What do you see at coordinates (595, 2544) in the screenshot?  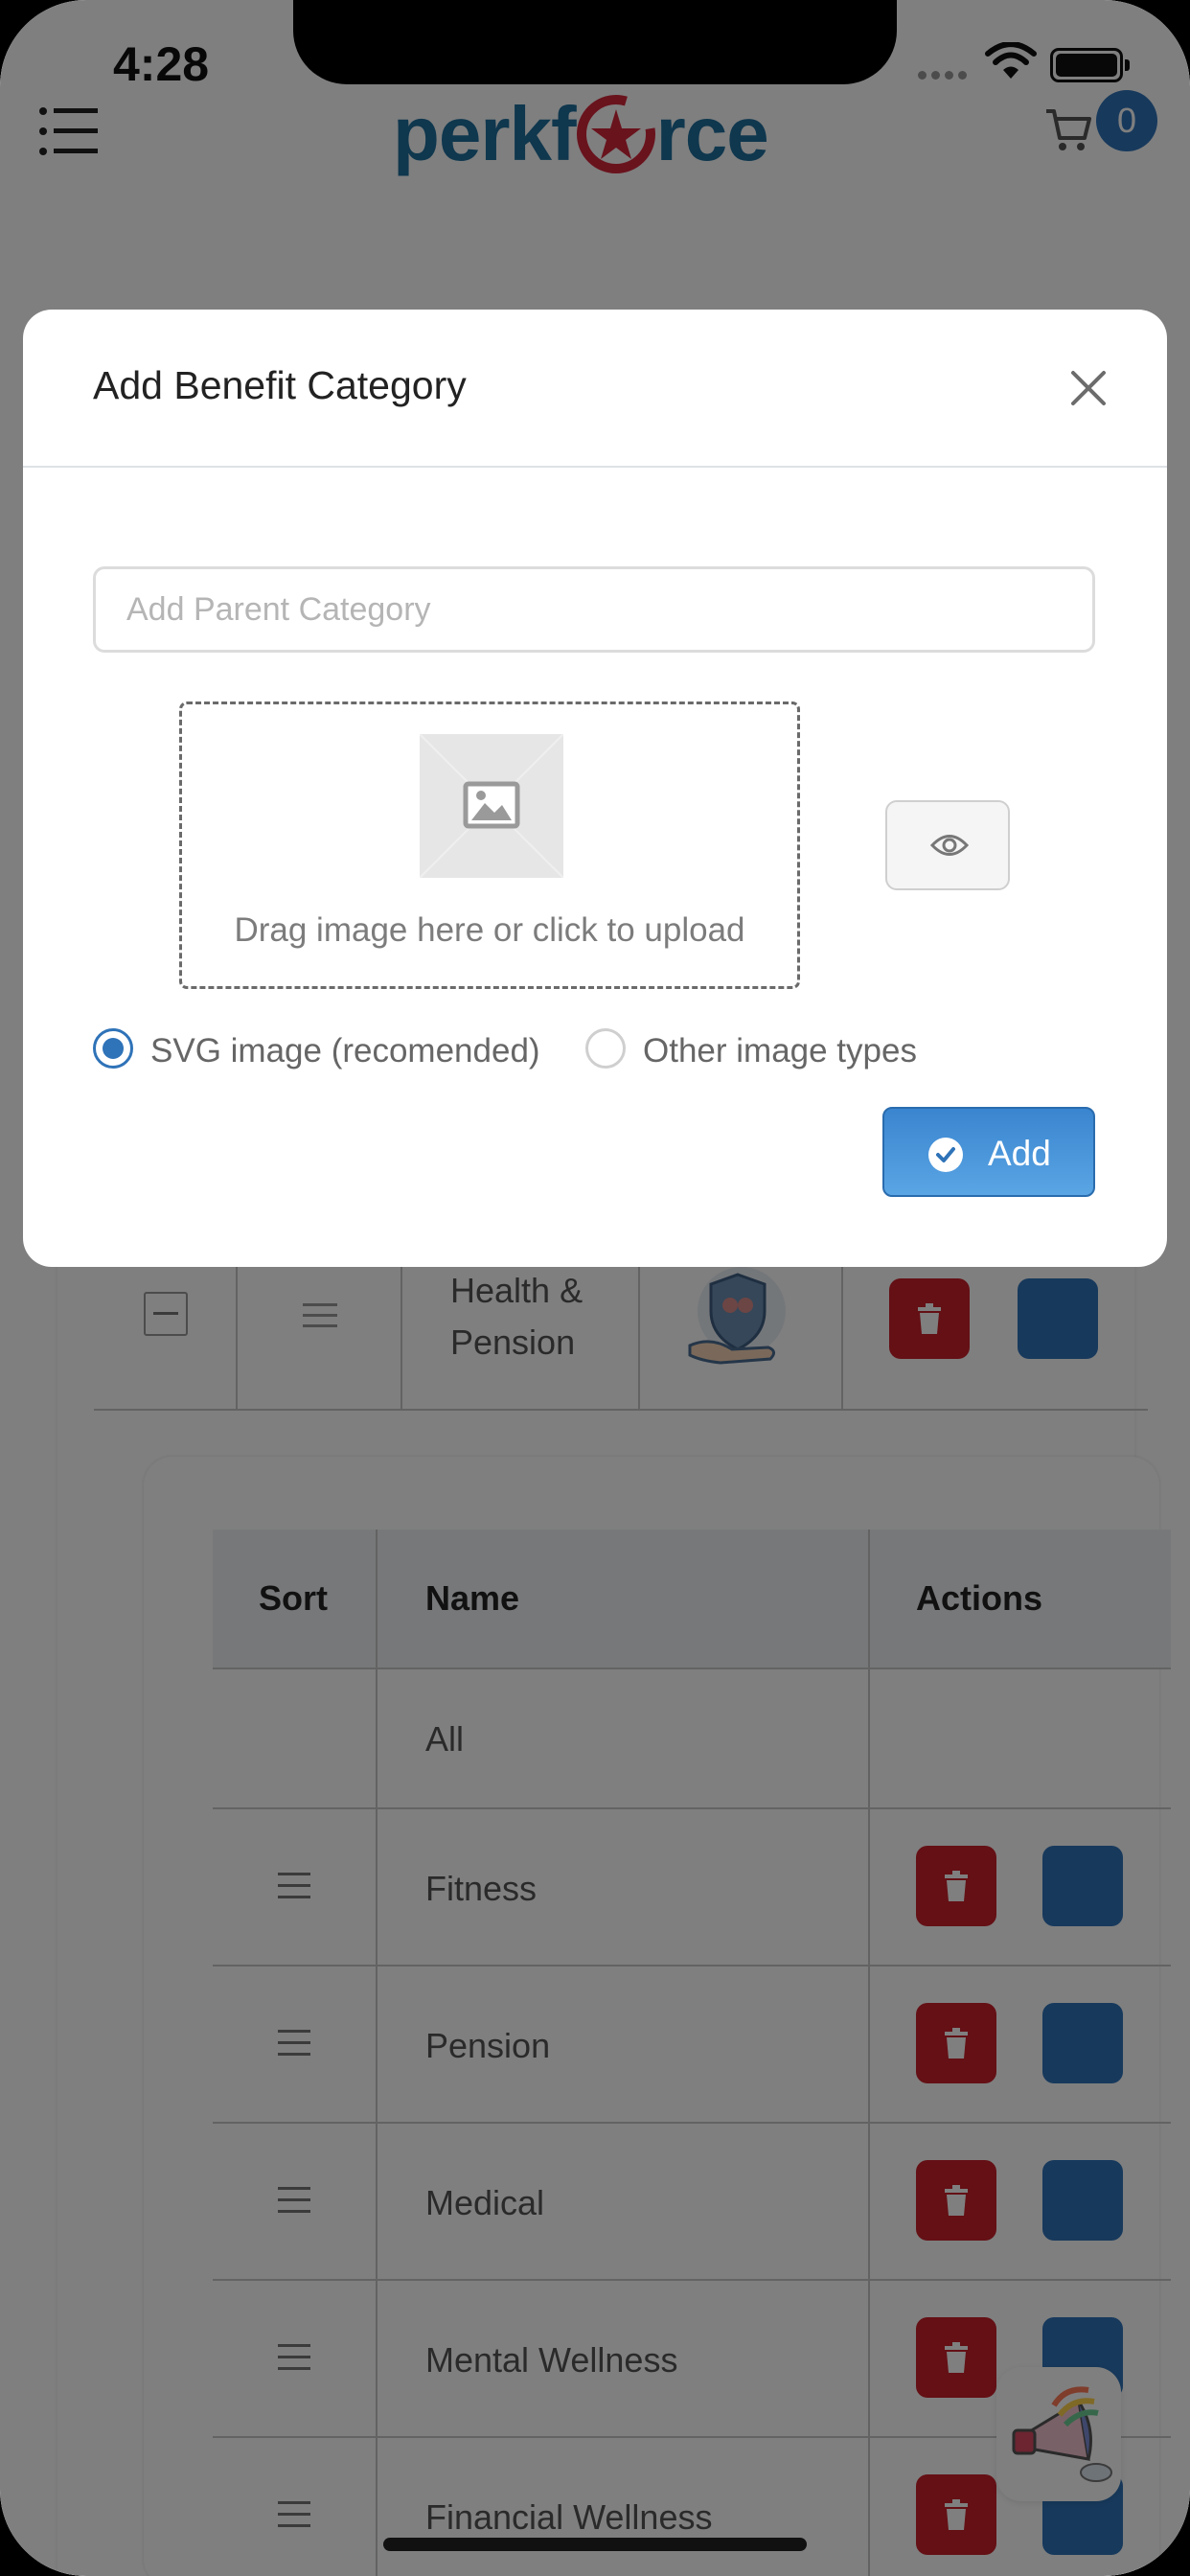 I see `home-indicator` at bounding box center [595, 2544].